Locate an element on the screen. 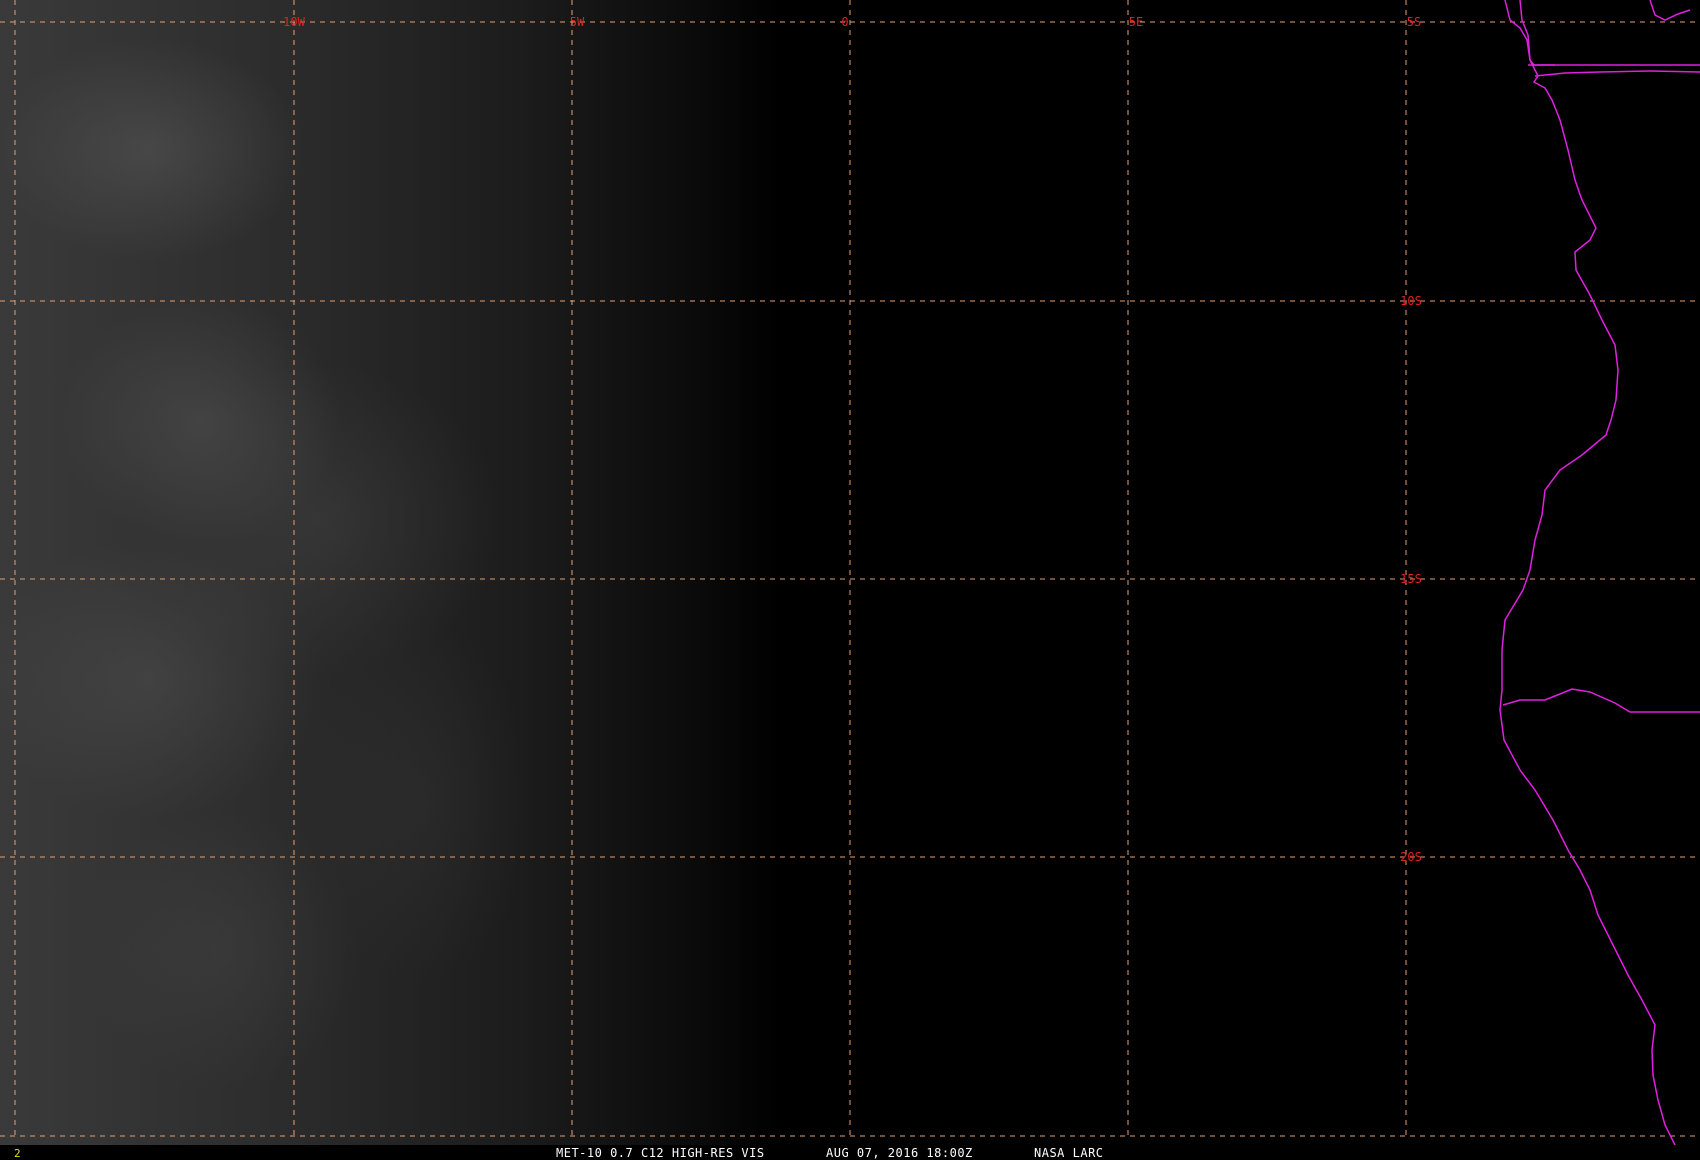 This screenshot has height=1160, width=1700. product-caption: MET-10 0.7 C12 HIGH-RES VIS is located at coordinates (660, 1153).